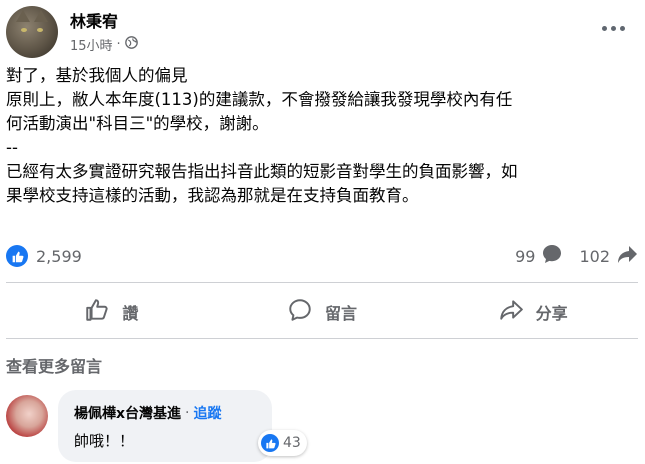  Describe the element at coordinates (32, 32) in the screenshot. I see `author-avatar` at that location.